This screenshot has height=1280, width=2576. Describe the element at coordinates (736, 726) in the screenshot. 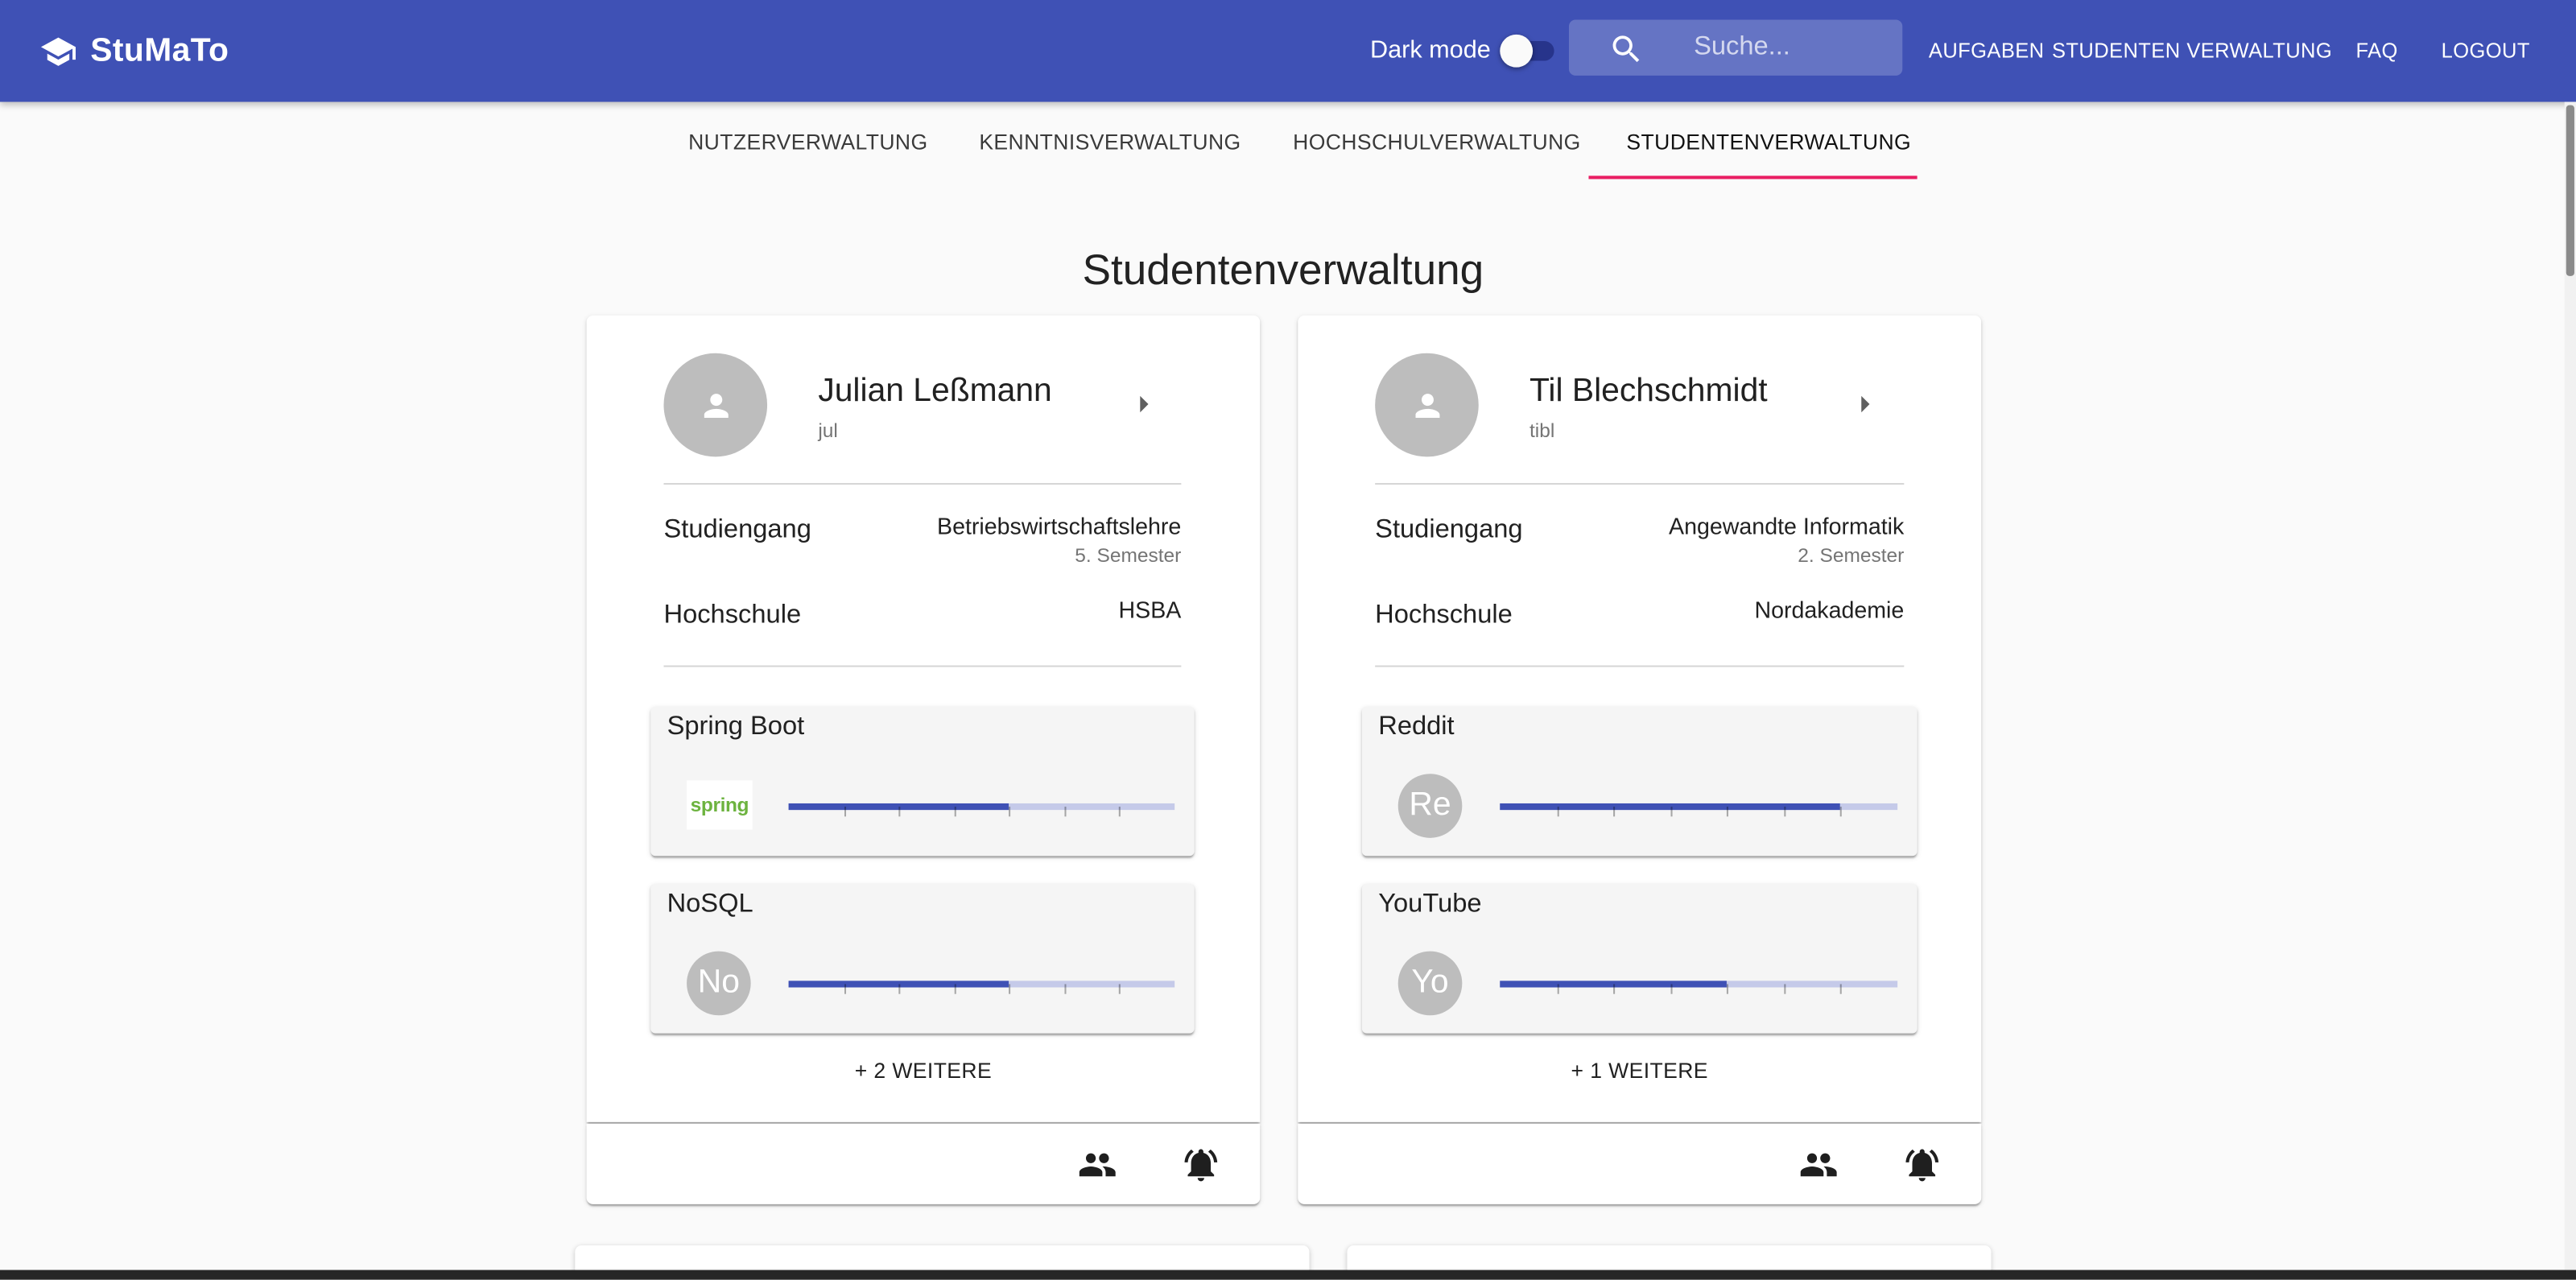

I see `skill-name: Spring Boot` at that location.